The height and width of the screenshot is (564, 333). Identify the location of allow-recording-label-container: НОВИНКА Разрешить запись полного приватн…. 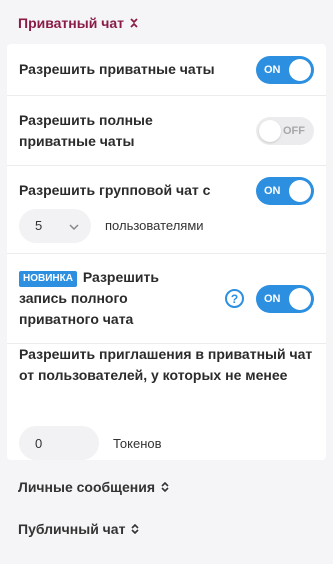
(122, 298).